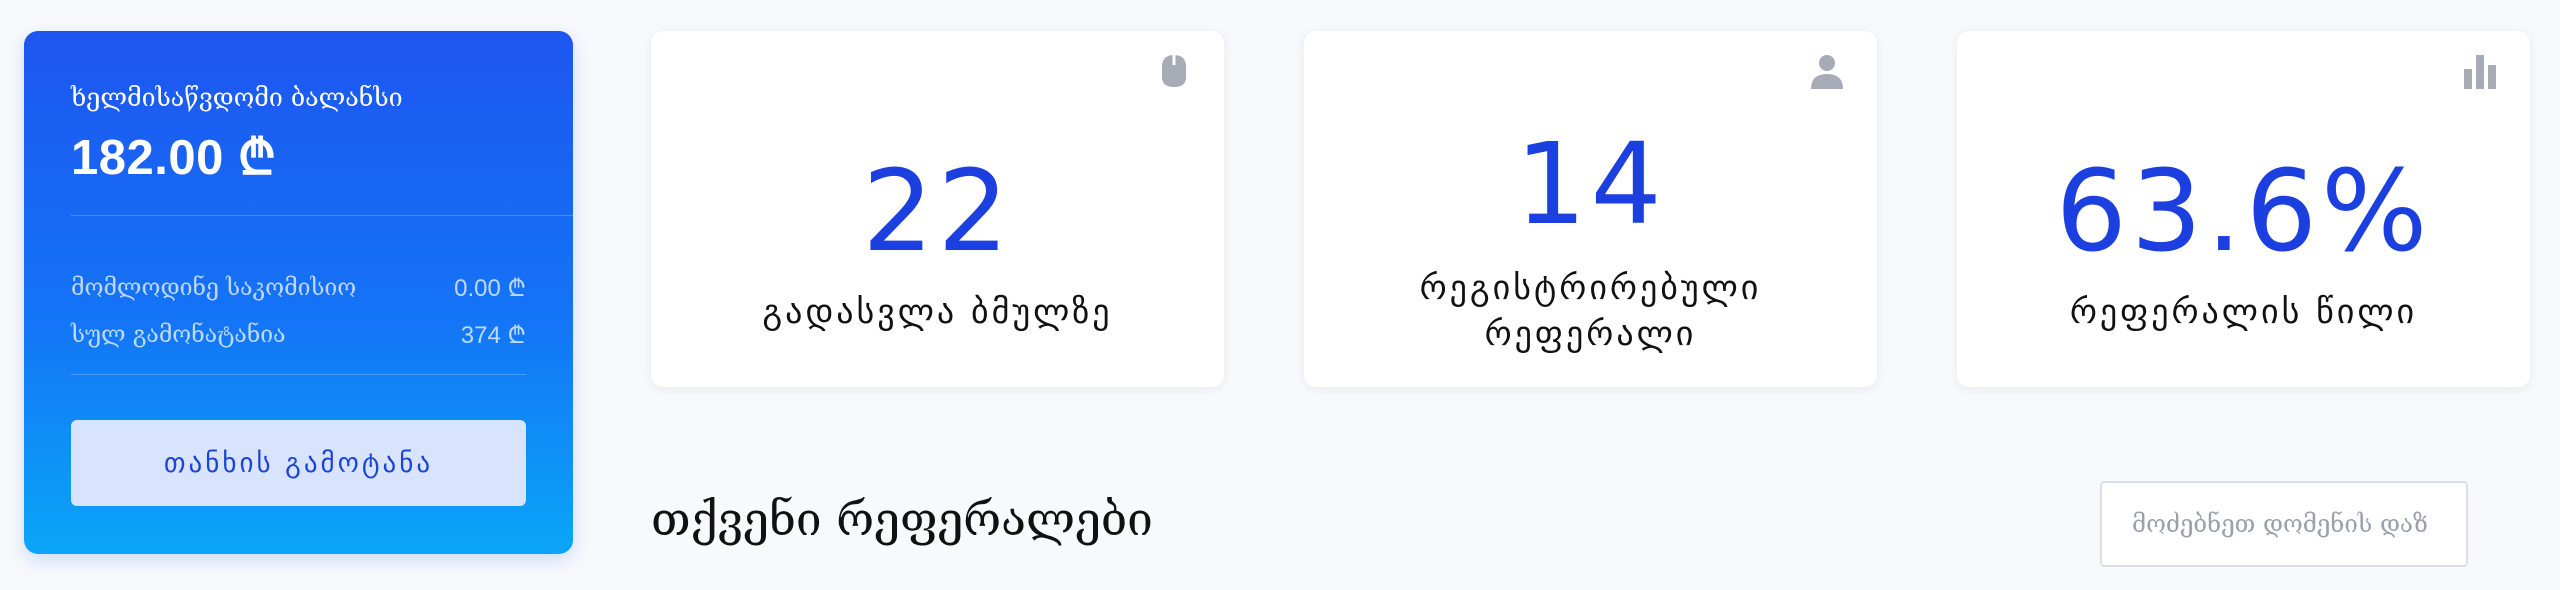  What do you see at coordinates (937, 312) in the screenshot?
I see `stat-label-clicks: გადასვლა ბმულზე` at bounding box center [937, 312].